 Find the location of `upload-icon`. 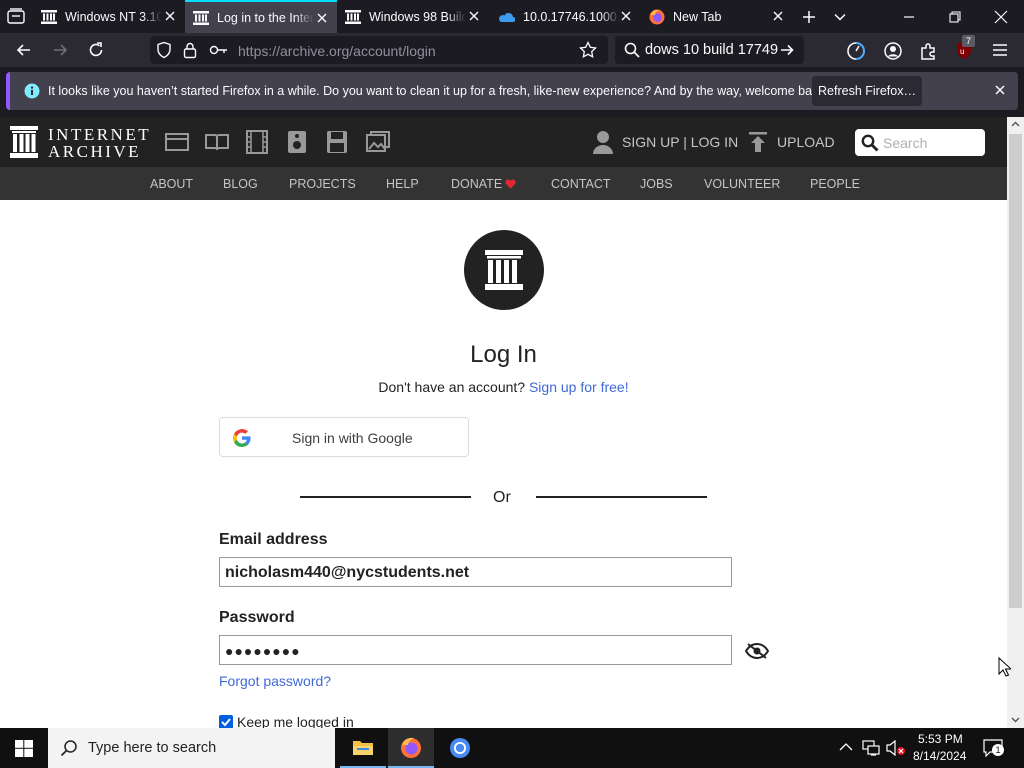

upload-icon is located at coordinates (758, 142).